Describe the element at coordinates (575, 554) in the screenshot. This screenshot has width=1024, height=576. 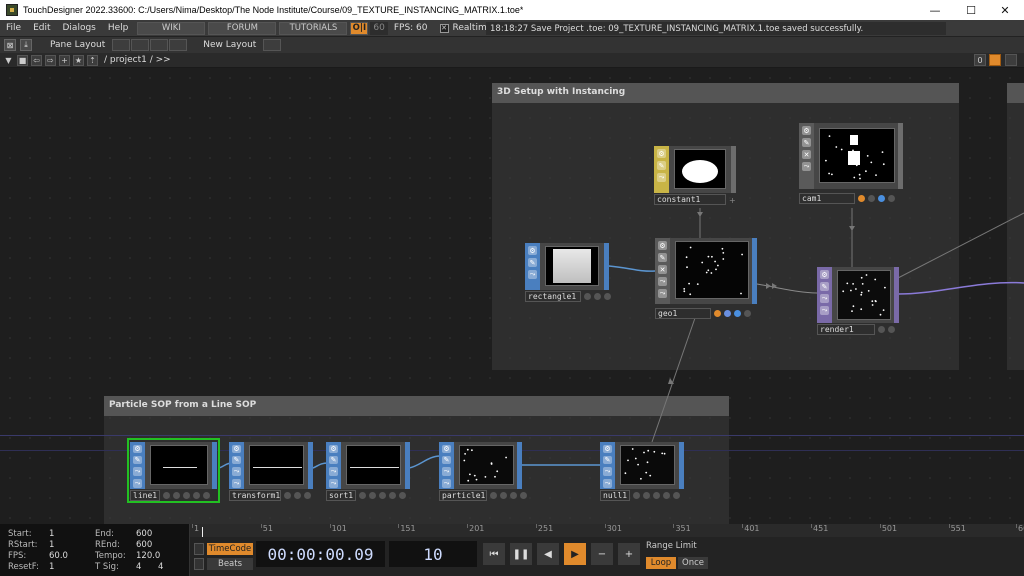
I see `play-button: ▶` at that location.